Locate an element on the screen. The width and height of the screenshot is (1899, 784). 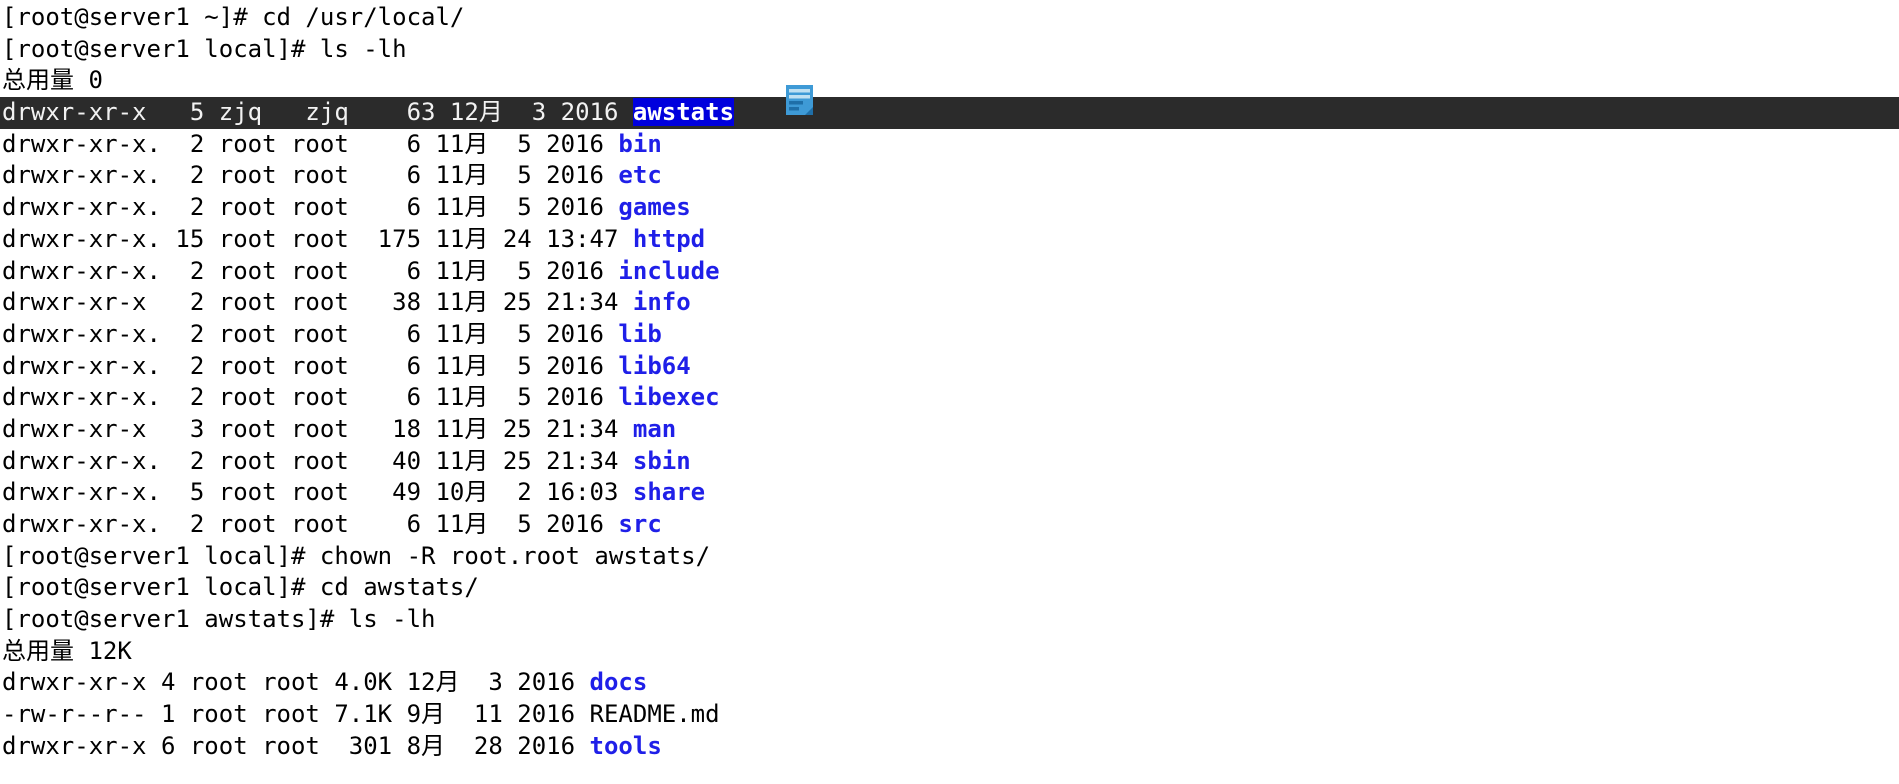
file-name: man is located at coordinates (654, 429).